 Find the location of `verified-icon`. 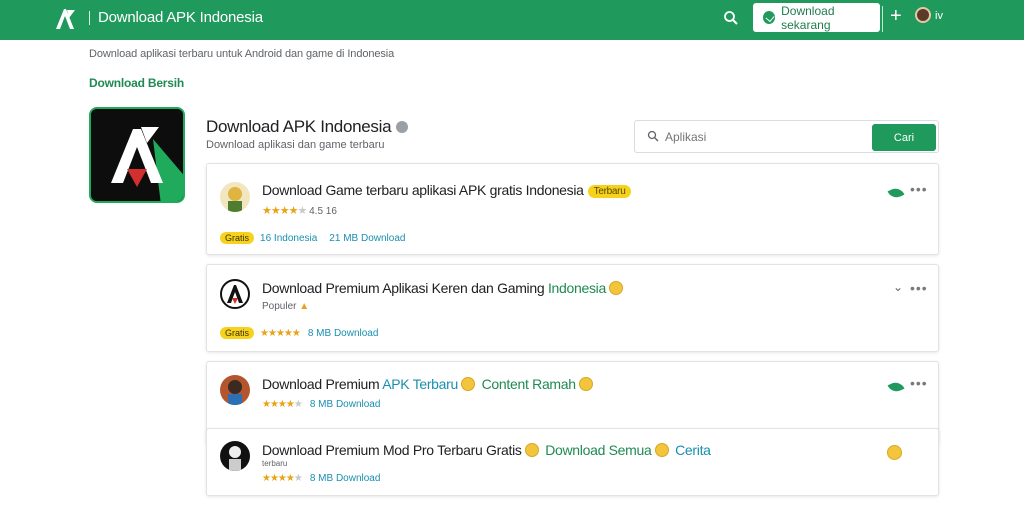

verified-icon is located at coordinates (402, 126).